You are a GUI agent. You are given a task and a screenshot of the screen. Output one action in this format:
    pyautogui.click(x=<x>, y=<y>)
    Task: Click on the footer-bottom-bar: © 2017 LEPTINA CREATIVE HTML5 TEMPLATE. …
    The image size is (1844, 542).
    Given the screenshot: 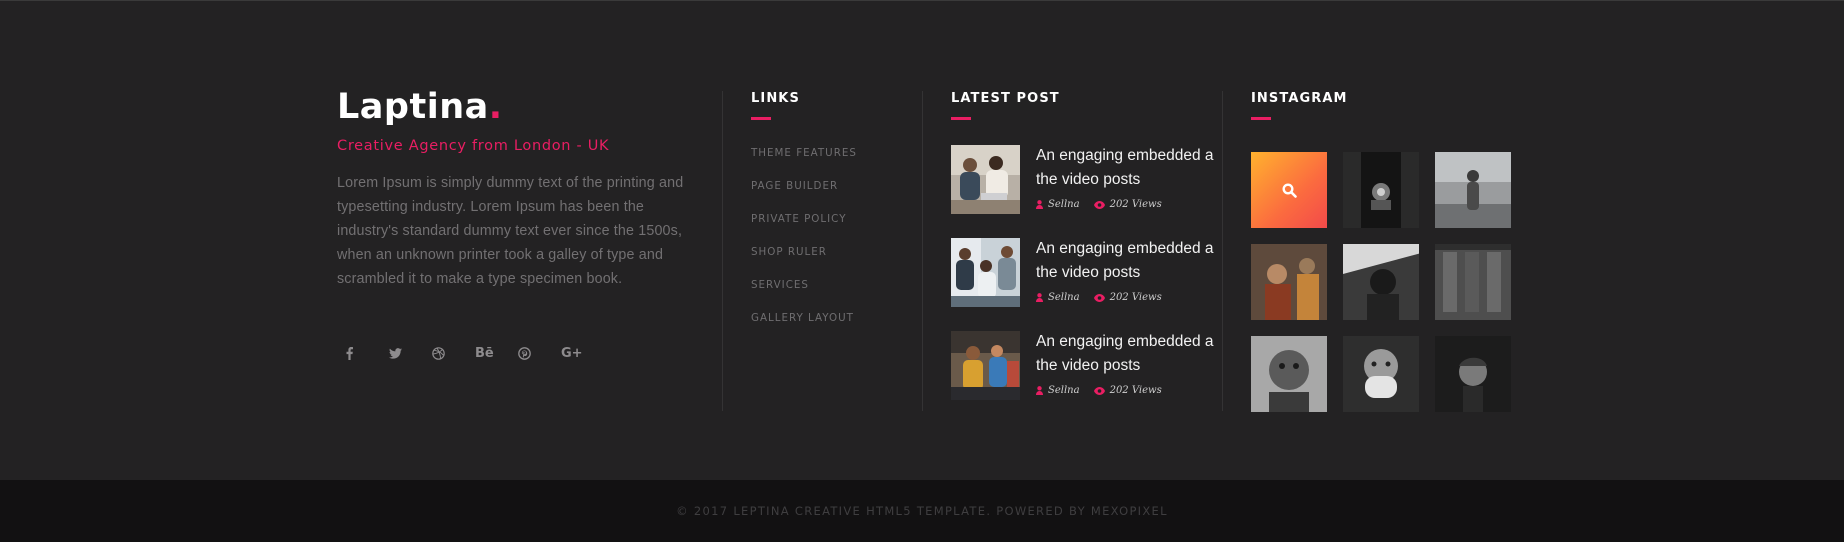 What is the action you would take?
    pyautogui.click(x=922, y=511)
    